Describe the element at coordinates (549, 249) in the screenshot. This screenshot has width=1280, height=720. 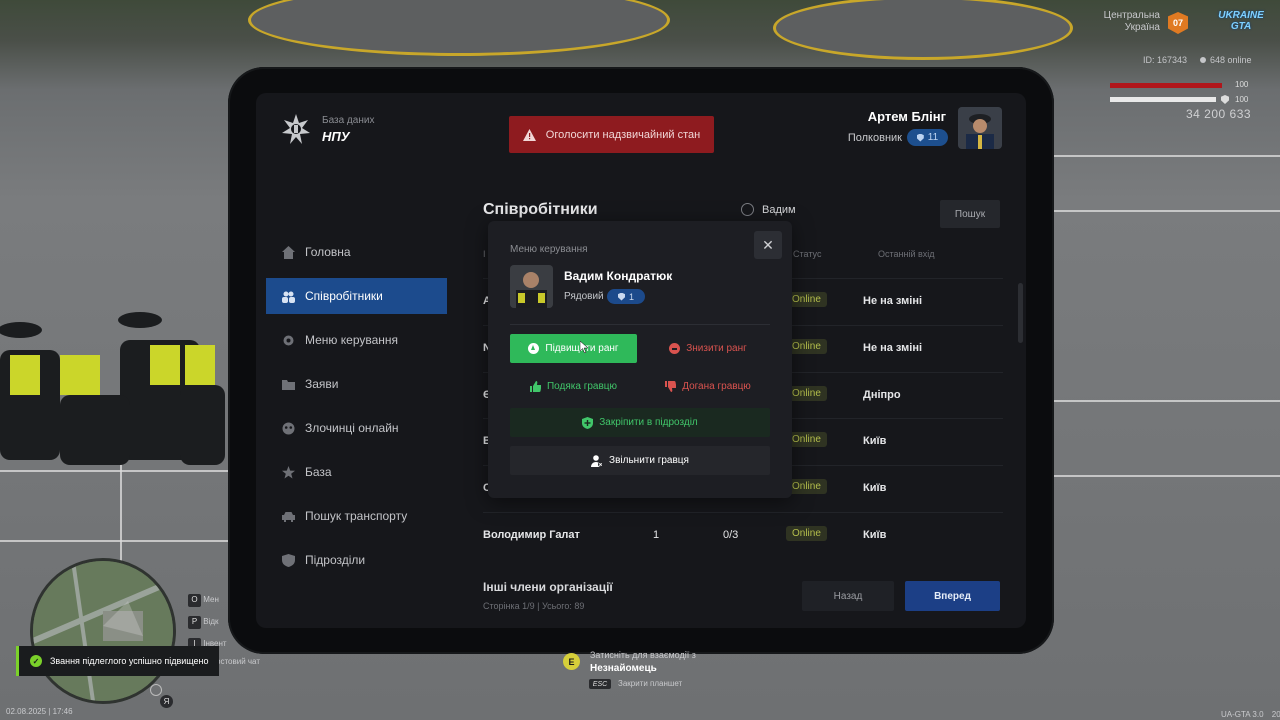
I see `modal-label: Меню керування` at that location.